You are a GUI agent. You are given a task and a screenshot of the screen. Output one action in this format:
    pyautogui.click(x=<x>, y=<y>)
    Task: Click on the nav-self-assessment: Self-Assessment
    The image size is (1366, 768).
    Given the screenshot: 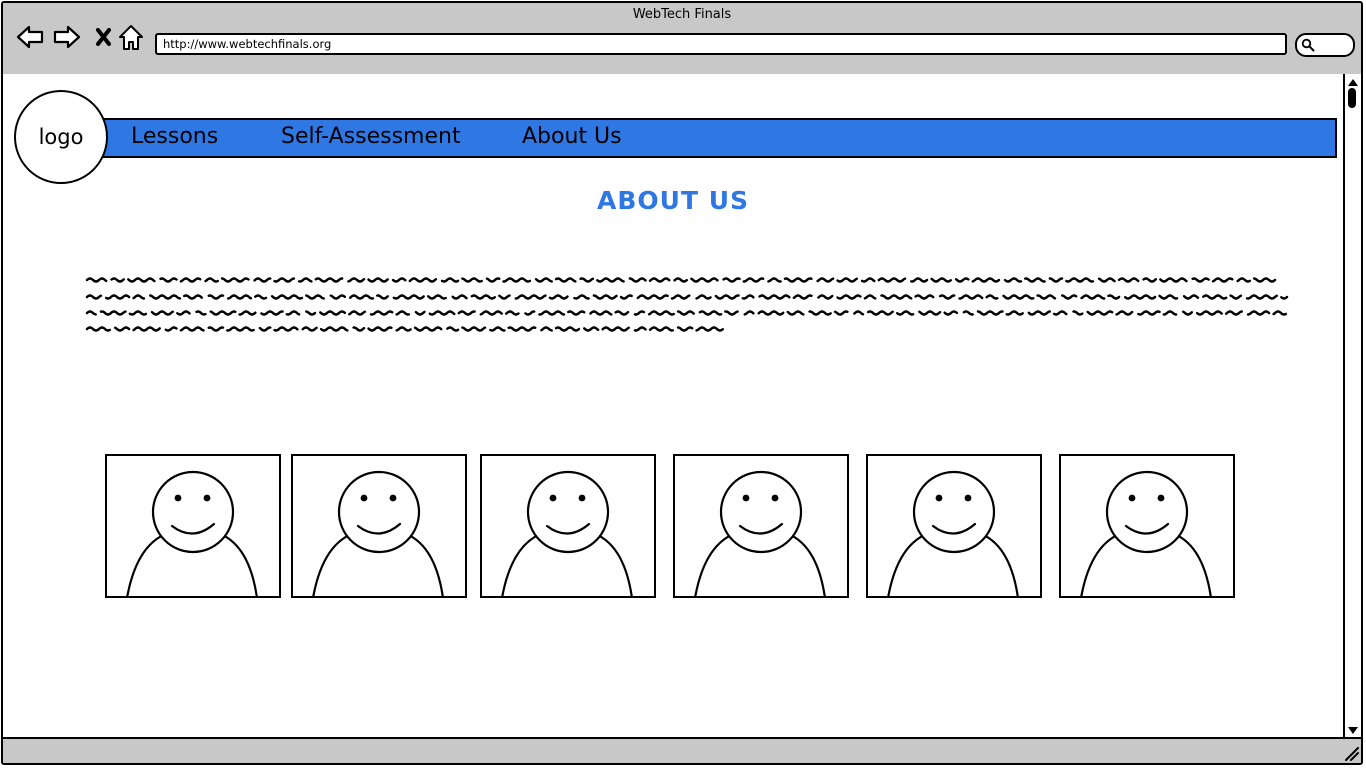 What is the action you would take?
    pyautogui.click(x=371, y=136)
    